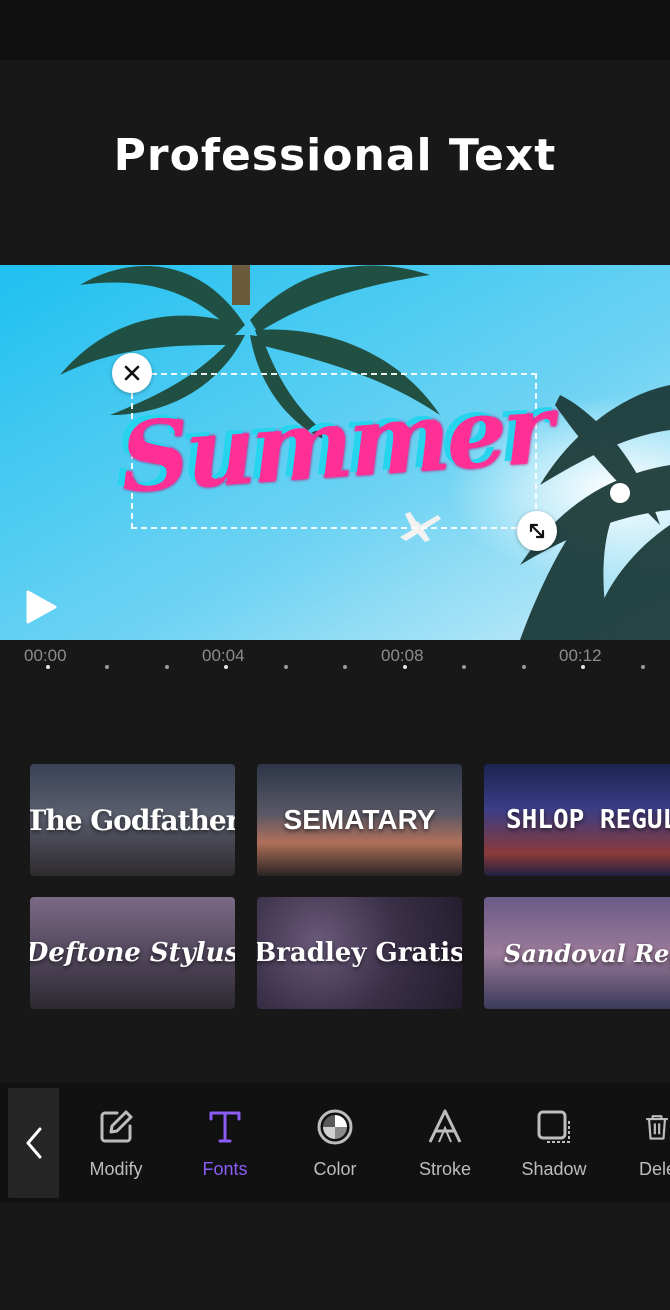 The width and height of the screenshot is (670, 1310). What do you see at coordinates (588, 820) in the screenshot?
I see `font-card-label: SHLOP REGULAR` at bounding box center [588, 820].